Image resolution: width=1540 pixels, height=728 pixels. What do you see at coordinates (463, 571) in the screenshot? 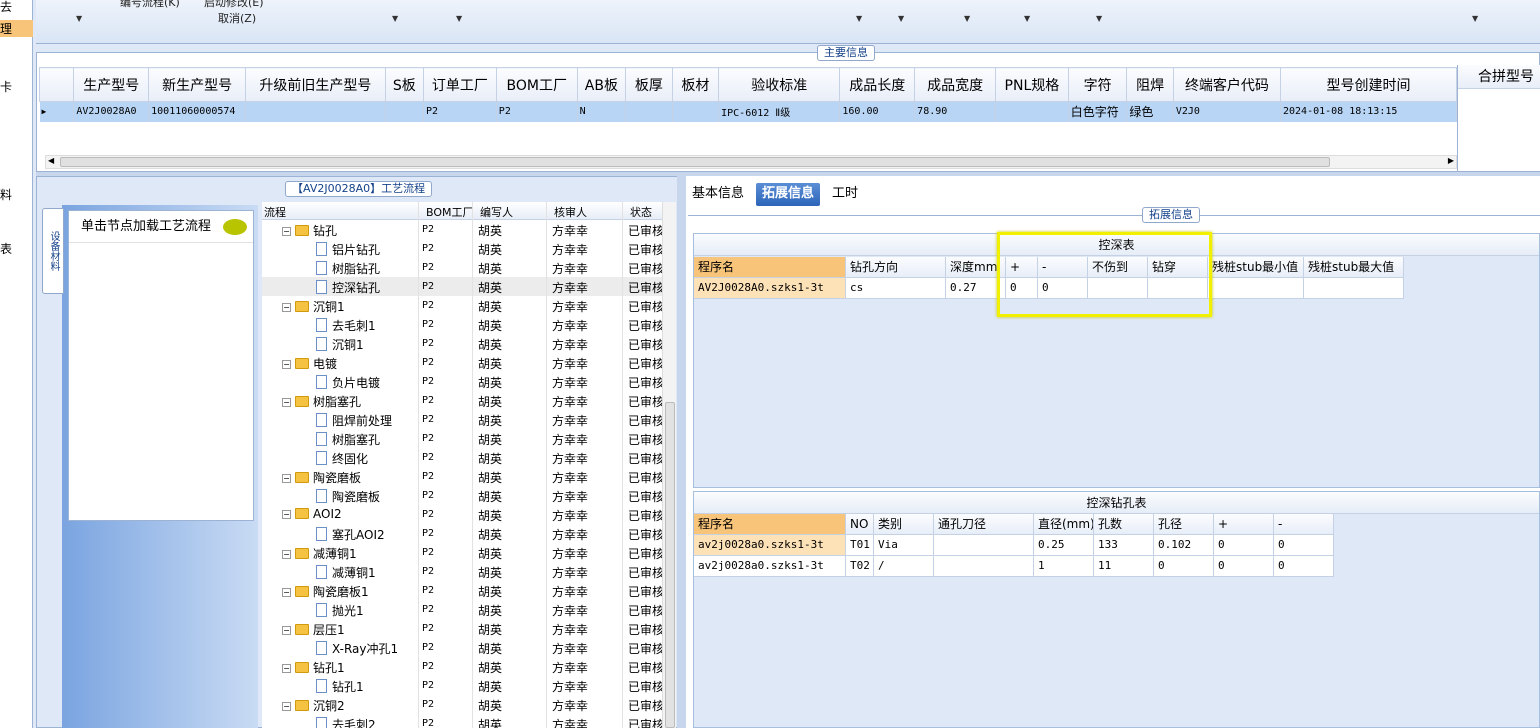
I see `tree-row: 减薄铜1 P2 胡英 方幸幸 已审核` at bounding box center [463, 571].